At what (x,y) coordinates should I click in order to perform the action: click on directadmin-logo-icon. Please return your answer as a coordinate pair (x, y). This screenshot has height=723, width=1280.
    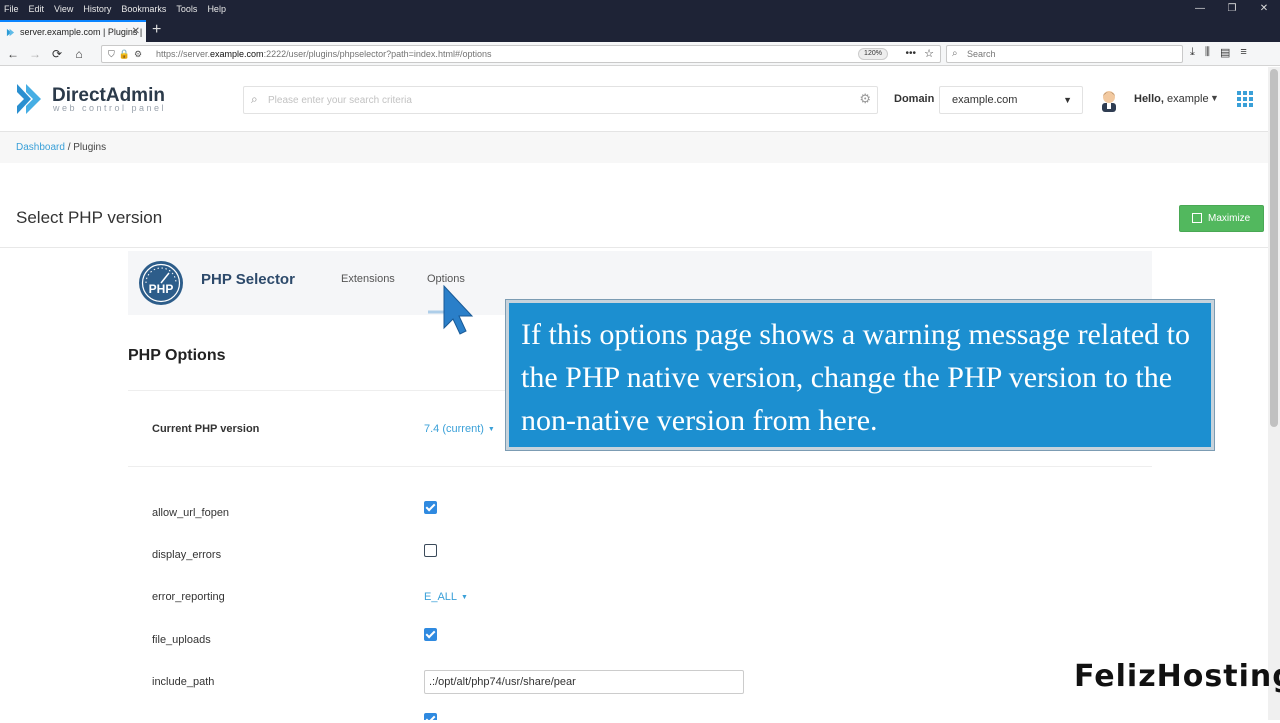
    Looking at the image, I should click on (31, 99).